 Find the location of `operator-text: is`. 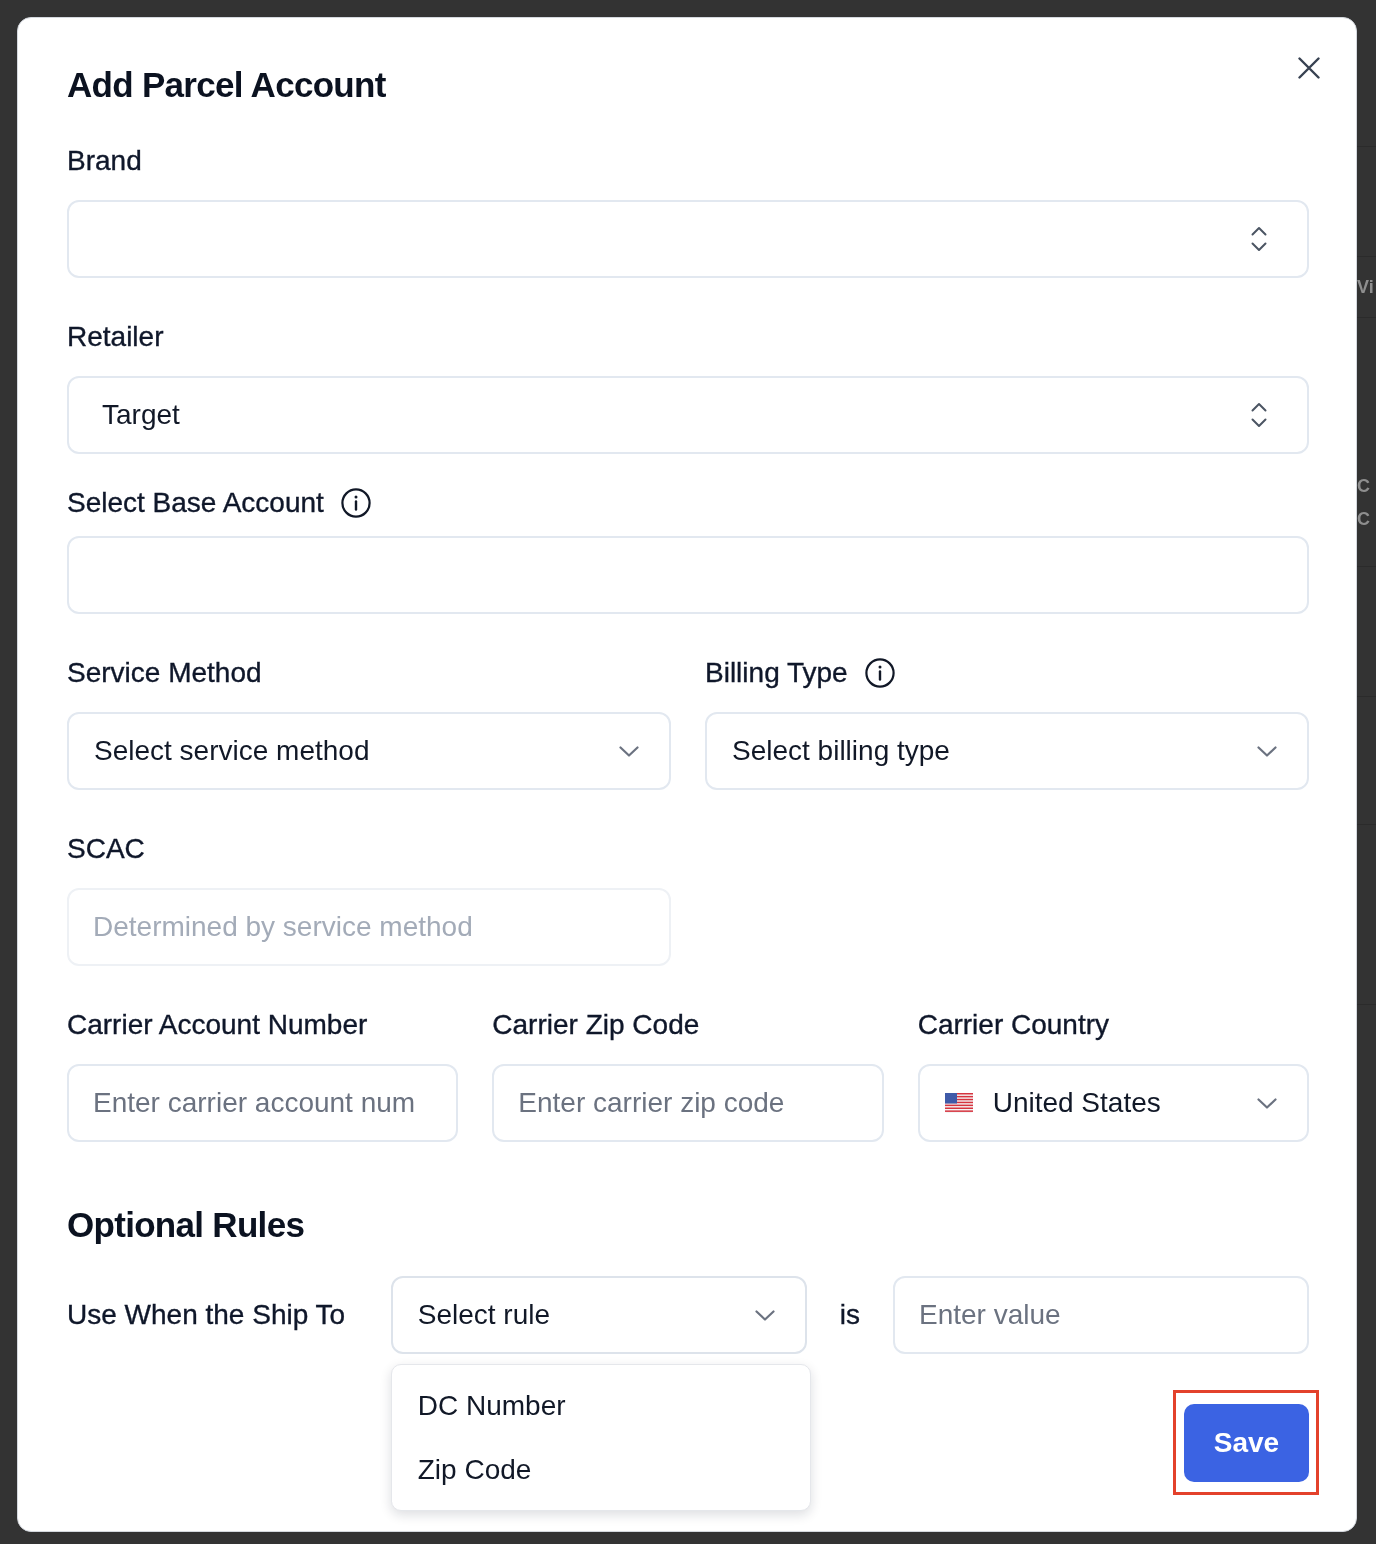

operator-text: is is located at coordinates (849, 1315).